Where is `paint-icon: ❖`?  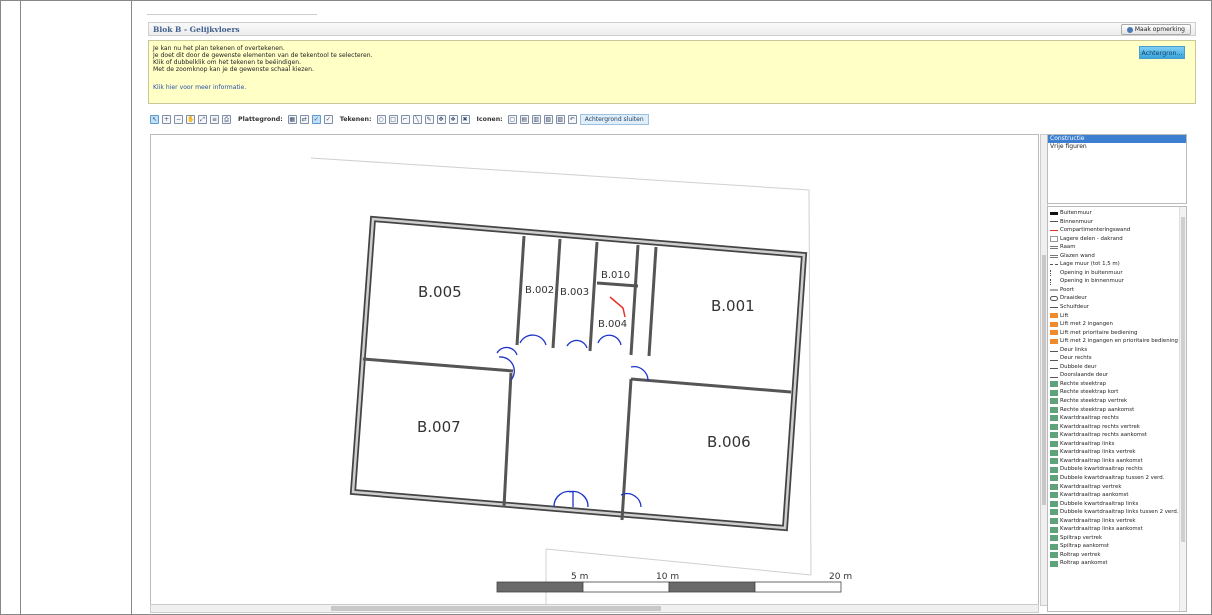
paint-icon: ❖ is located at coordinates (453, 119).